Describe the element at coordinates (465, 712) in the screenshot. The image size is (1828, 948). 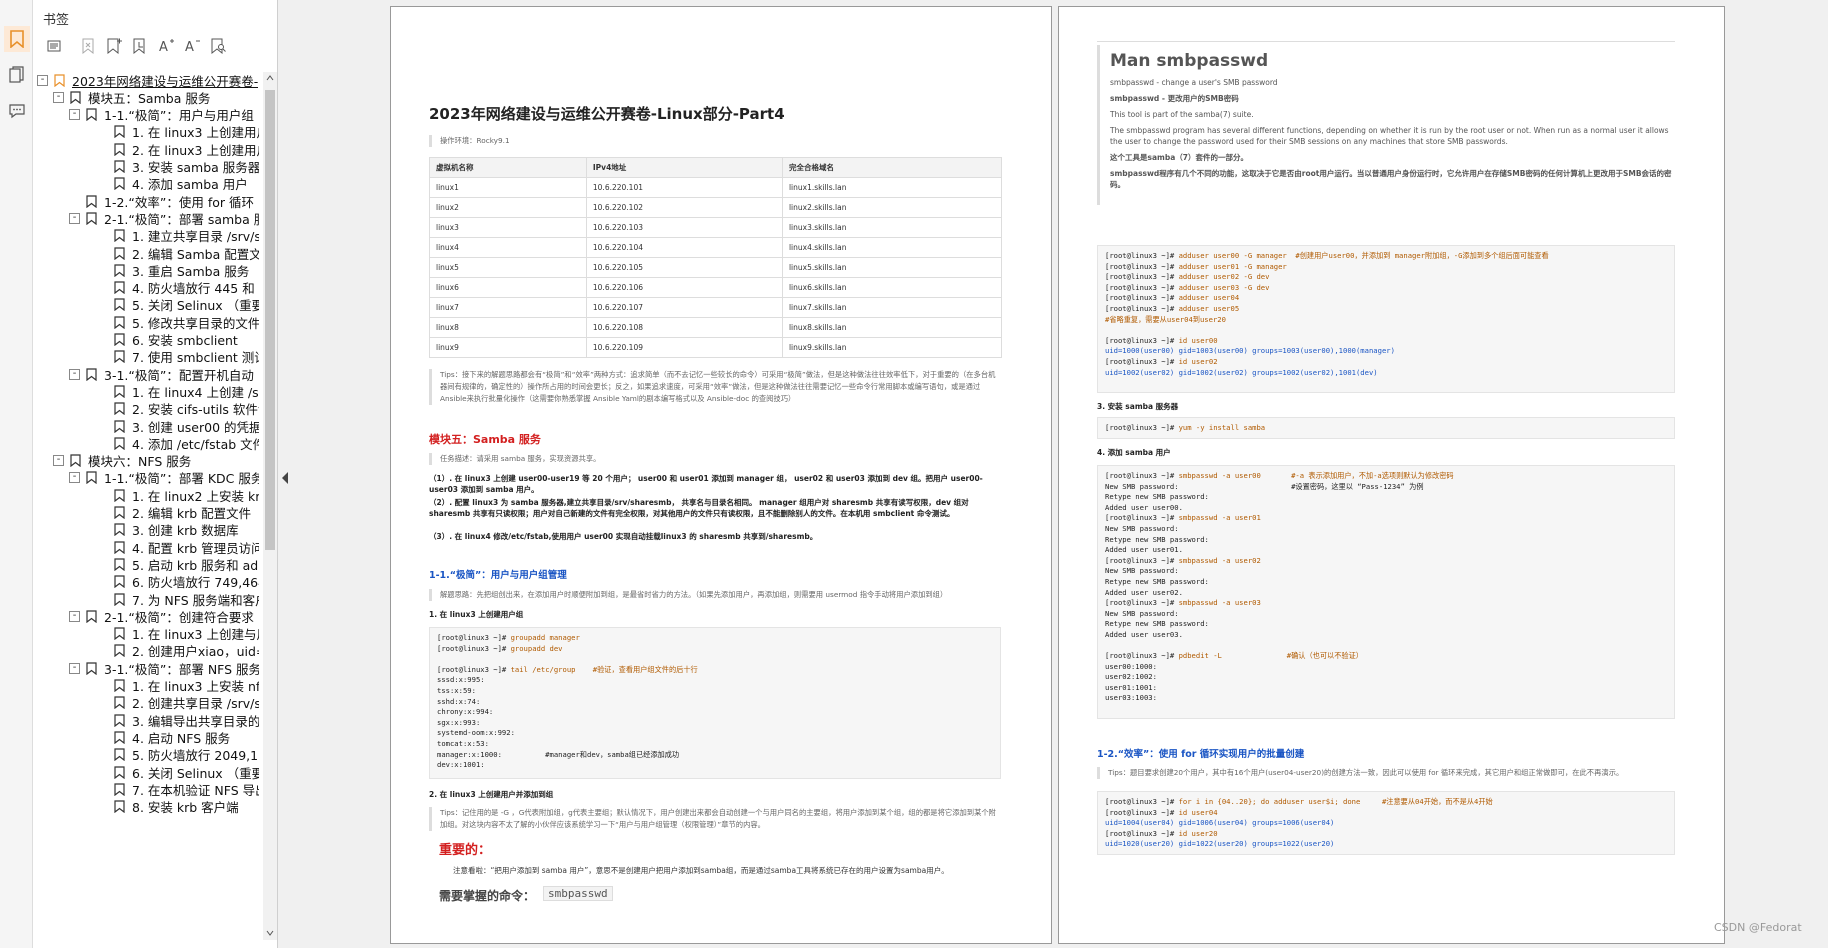
I see `code-line: chrony:x:994:` at that location.